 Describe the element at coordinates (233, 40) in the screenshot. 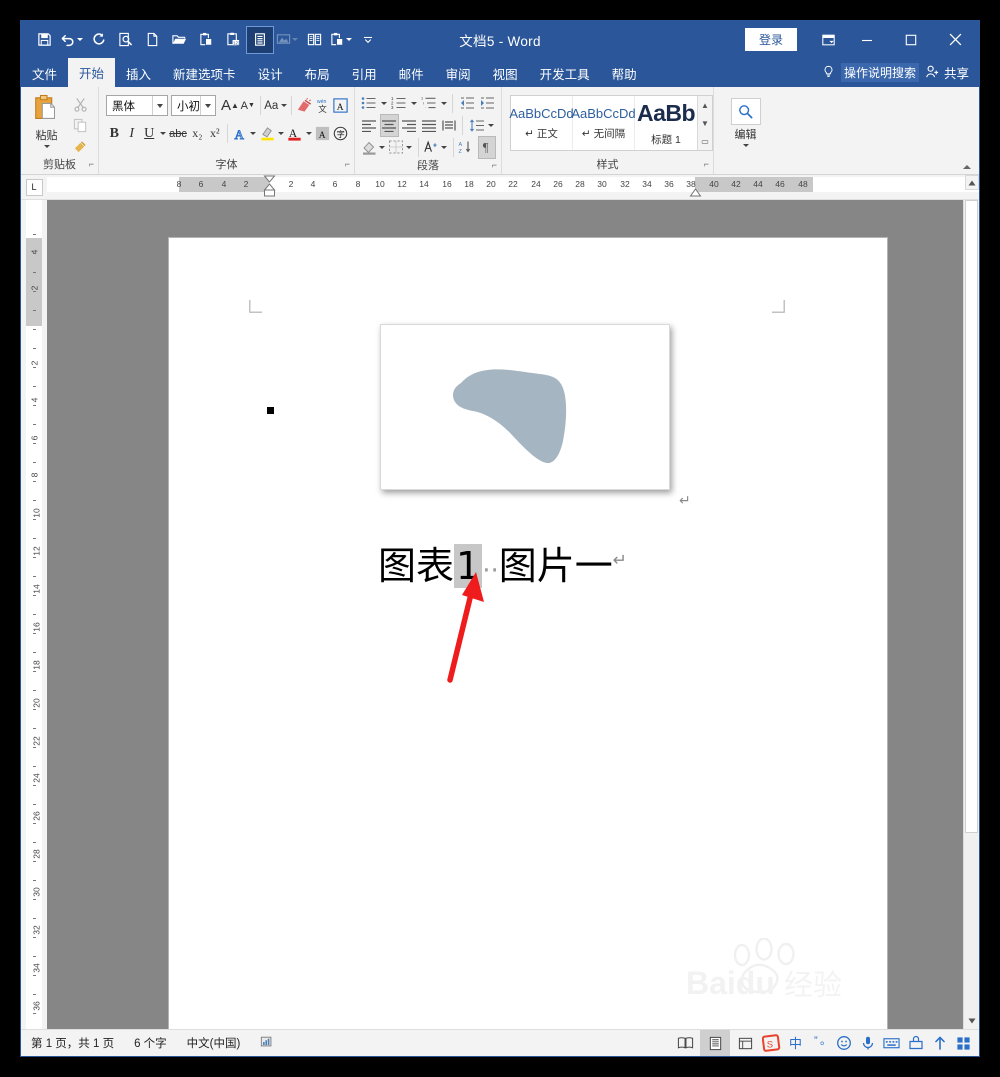

I see `paste-values-icon: 123` at that location.